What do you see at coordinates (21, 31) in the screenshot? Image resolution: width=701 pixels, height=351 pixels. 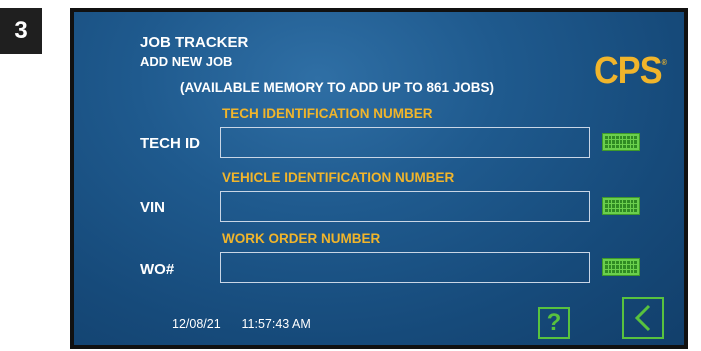 I see `step-number-badge: 3` at bounding box center [21, 31].